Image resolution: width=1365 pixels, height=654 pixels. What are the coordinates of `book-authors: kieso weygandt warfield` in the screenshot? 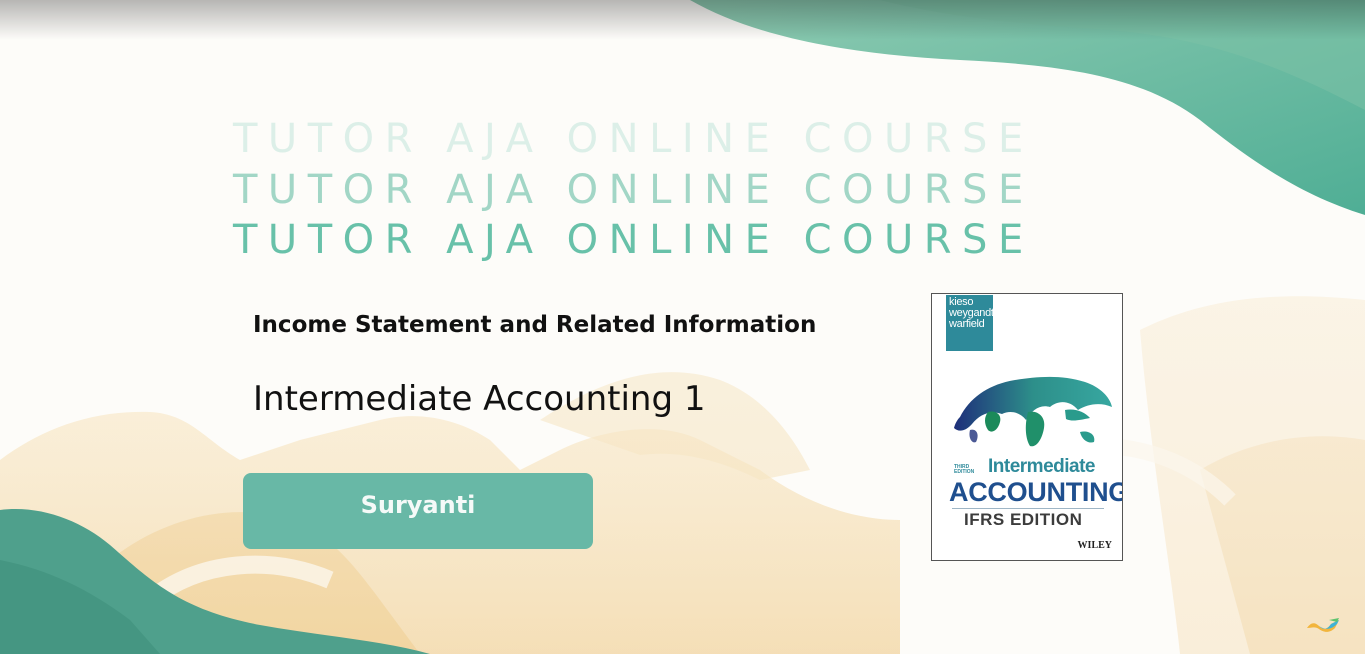 It's located at (970, 323).